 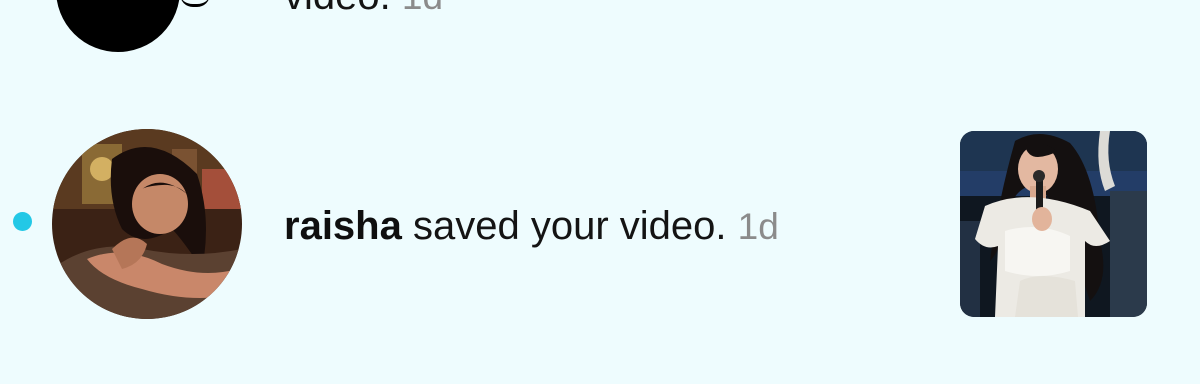 I want to click on unread-indicator, so click(x=22, y=221).